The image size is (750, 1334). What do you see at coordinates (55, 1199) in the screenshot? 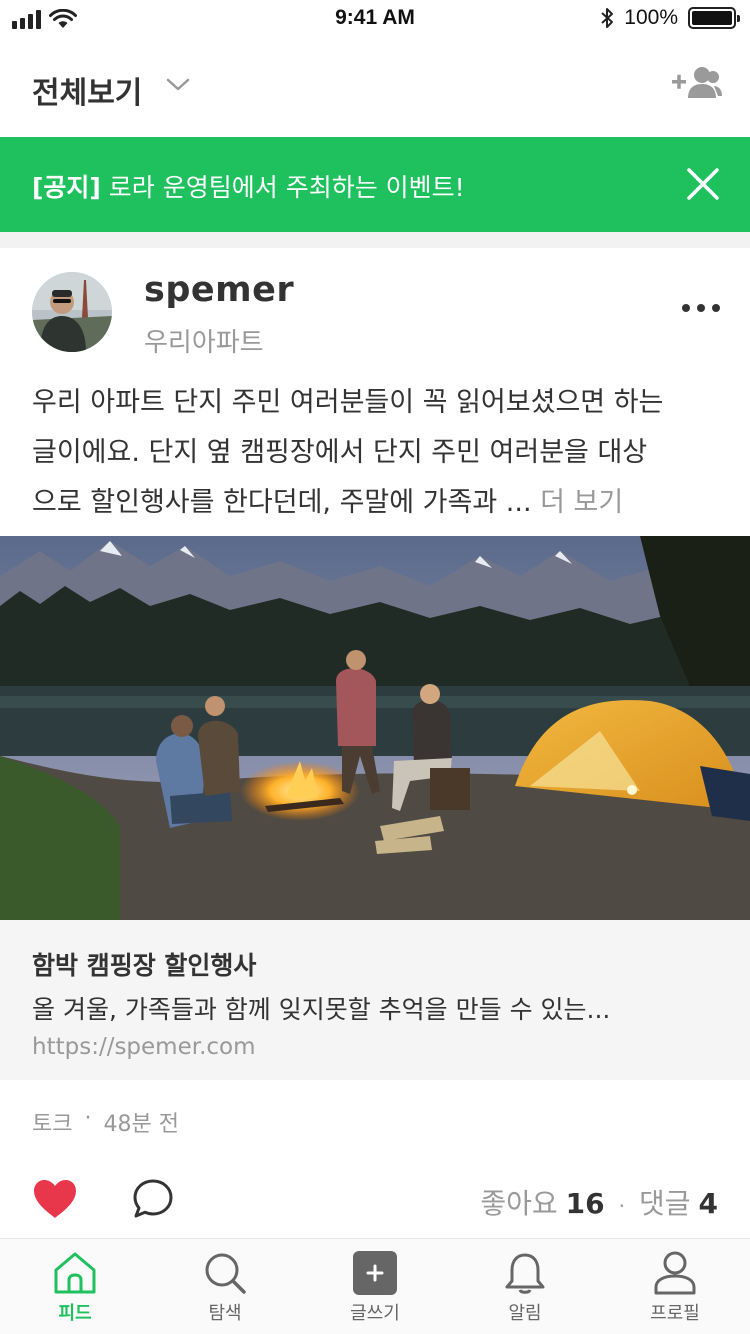
I see `heart-icon` at bounding box center [55, 1199].